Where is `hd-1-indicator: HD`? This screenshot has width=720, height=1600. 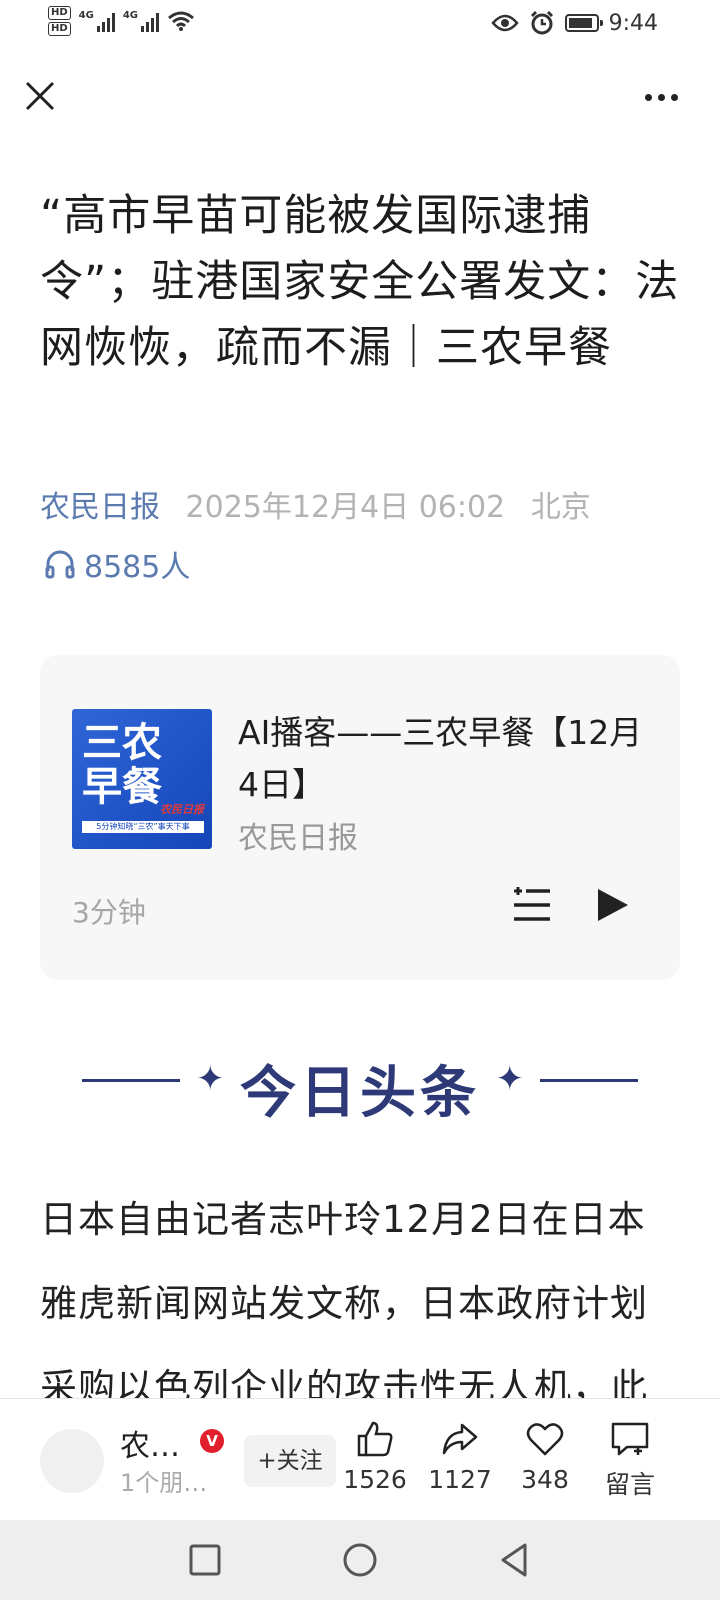 hd-1-indicator: HD is located at coordinates (59, 13).